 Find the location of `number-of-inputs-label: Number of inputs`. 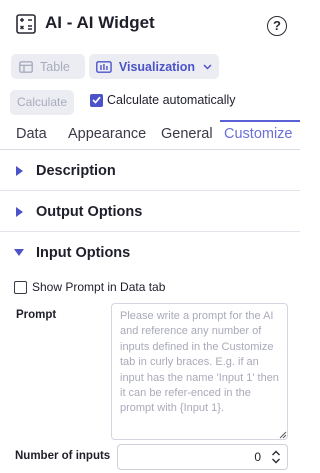

number-of-inputs-label: Number of inputs is located at coordinates (63, 456).